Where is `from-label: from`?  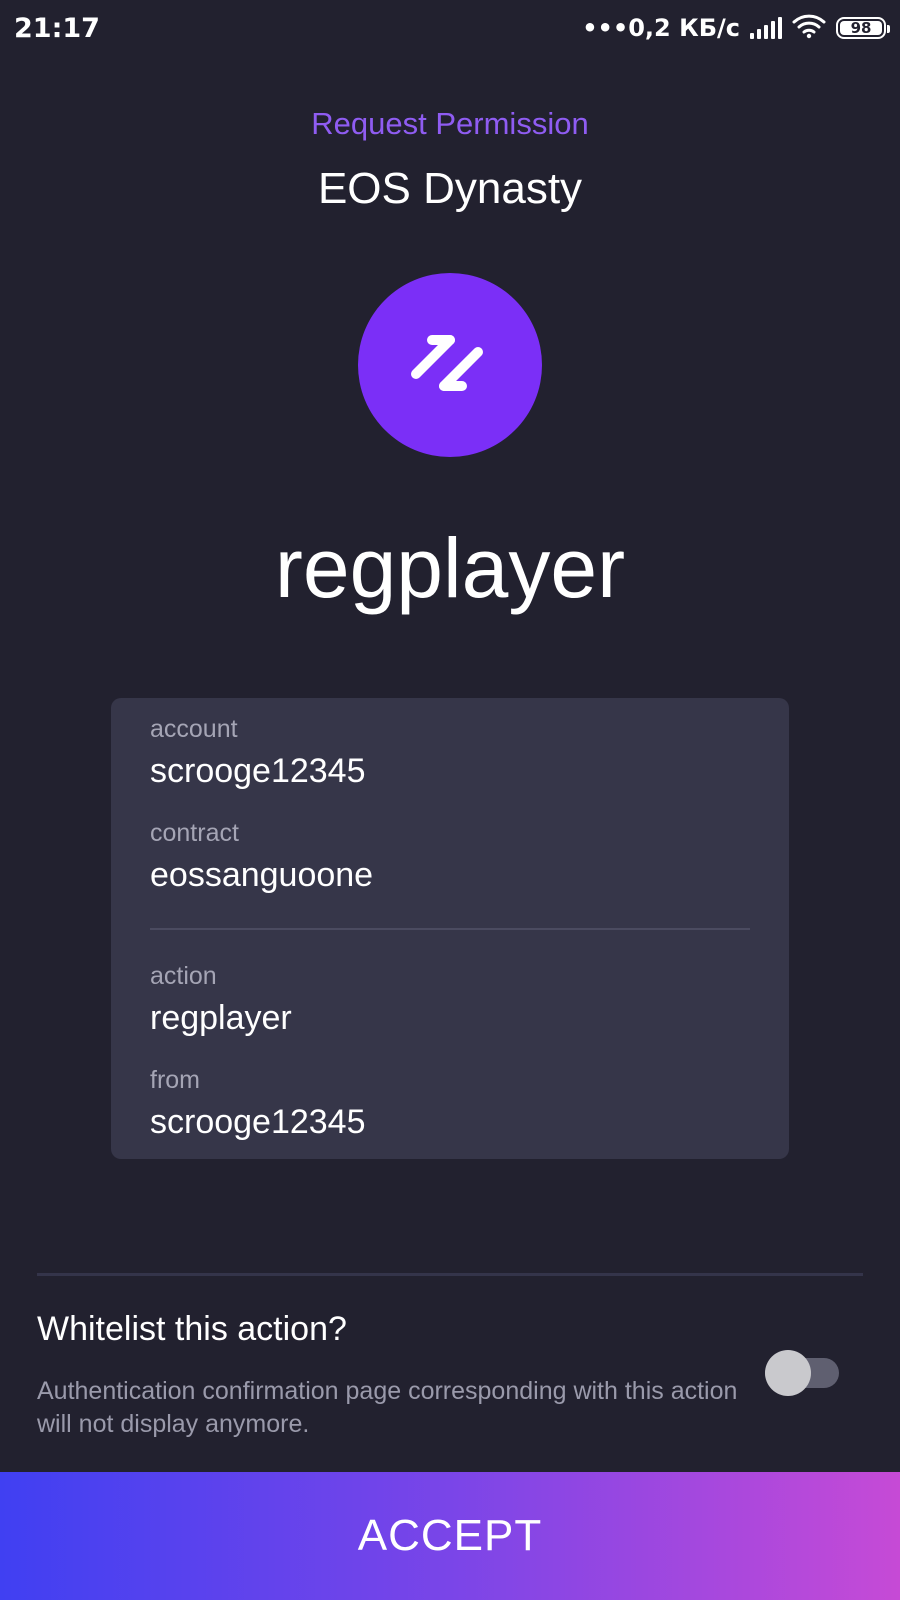
from-label: from is located at coordinates (175, 1080).